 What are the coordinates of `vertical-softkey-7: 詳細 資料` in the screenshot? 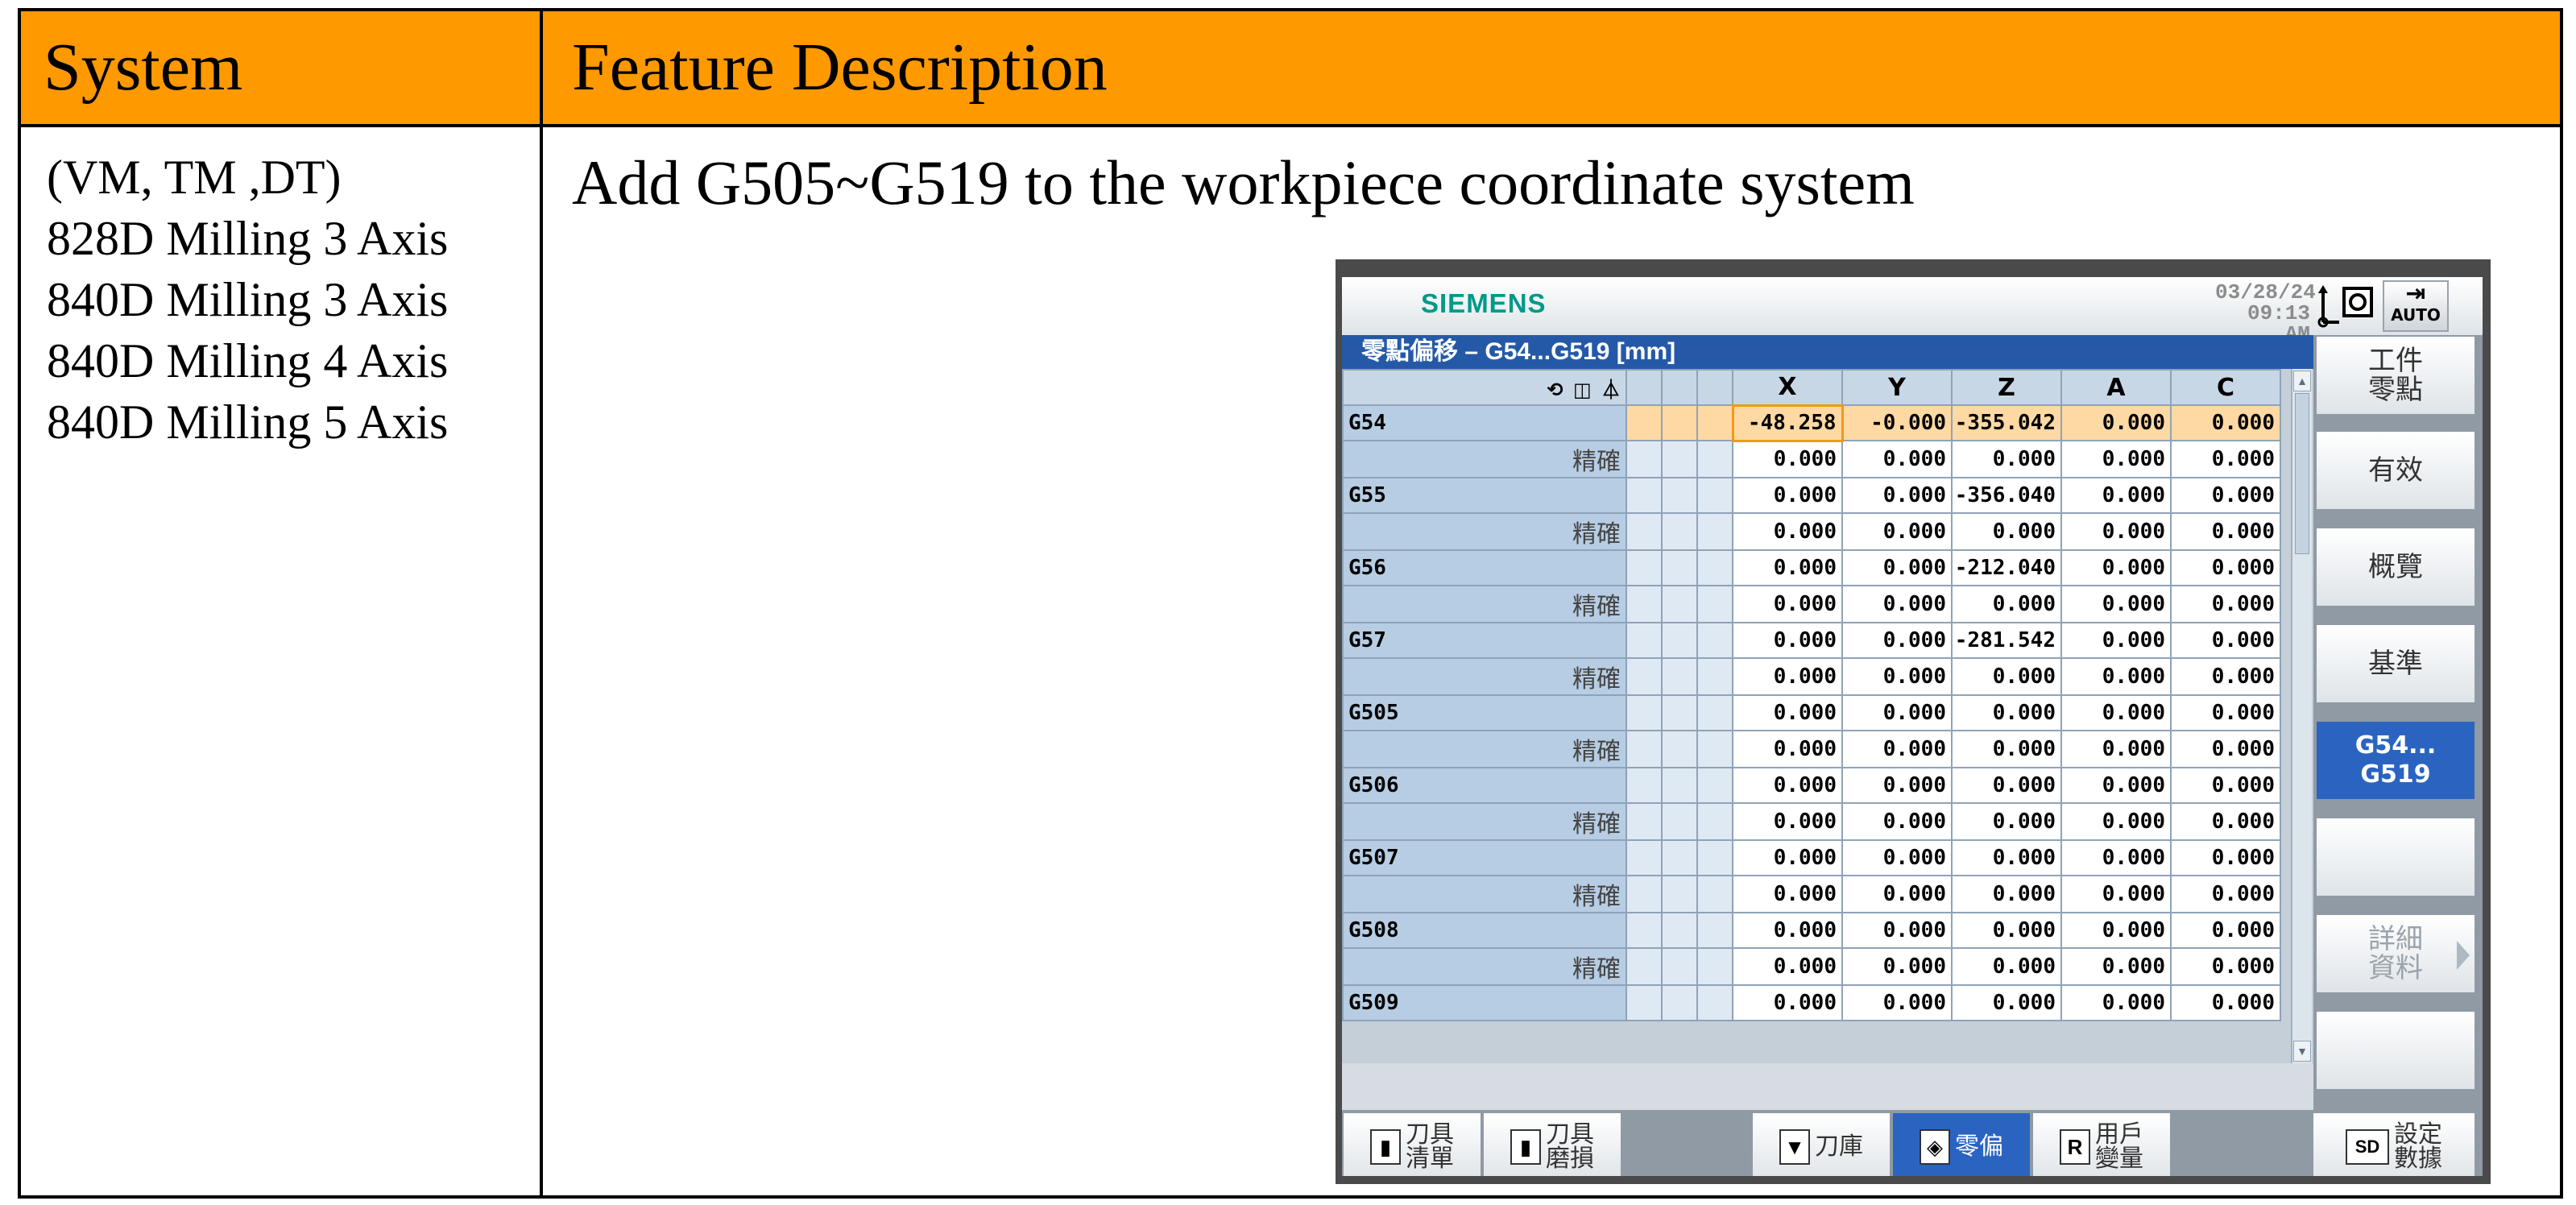 It's located at (2396, 954).